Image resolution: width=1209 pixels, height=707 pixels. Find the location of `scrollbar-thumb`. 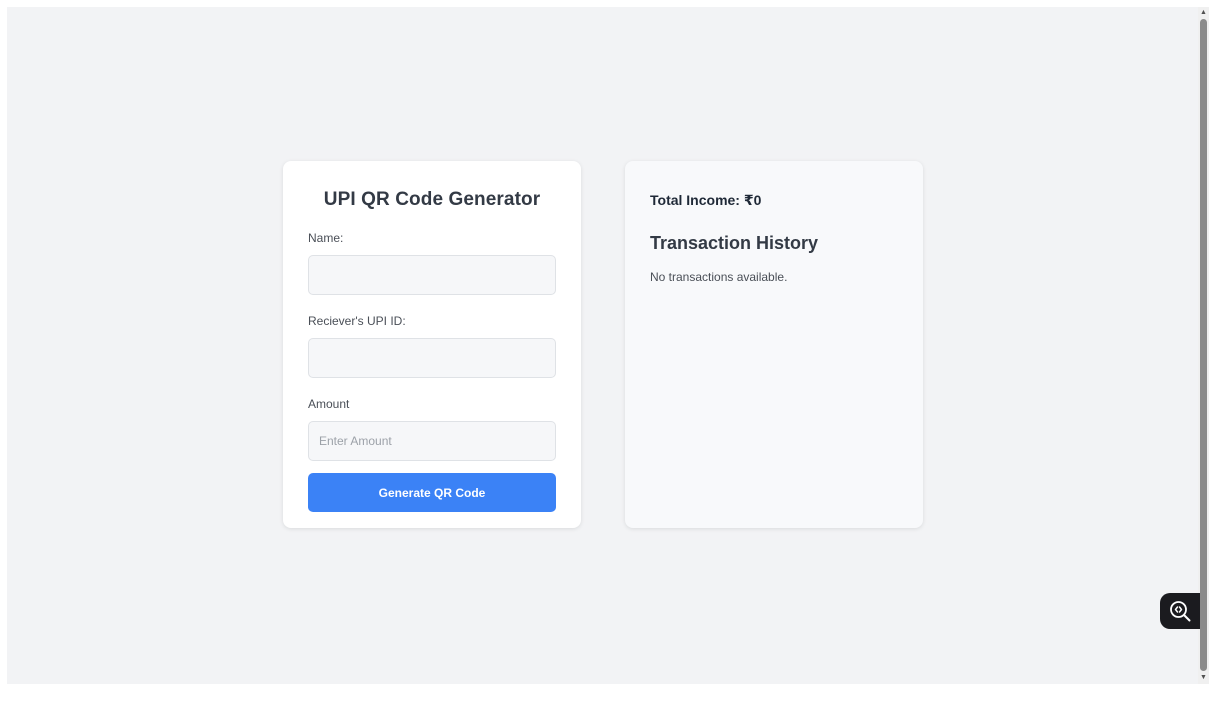

scrollbar-thumb is located at coordinates (1203, 345).